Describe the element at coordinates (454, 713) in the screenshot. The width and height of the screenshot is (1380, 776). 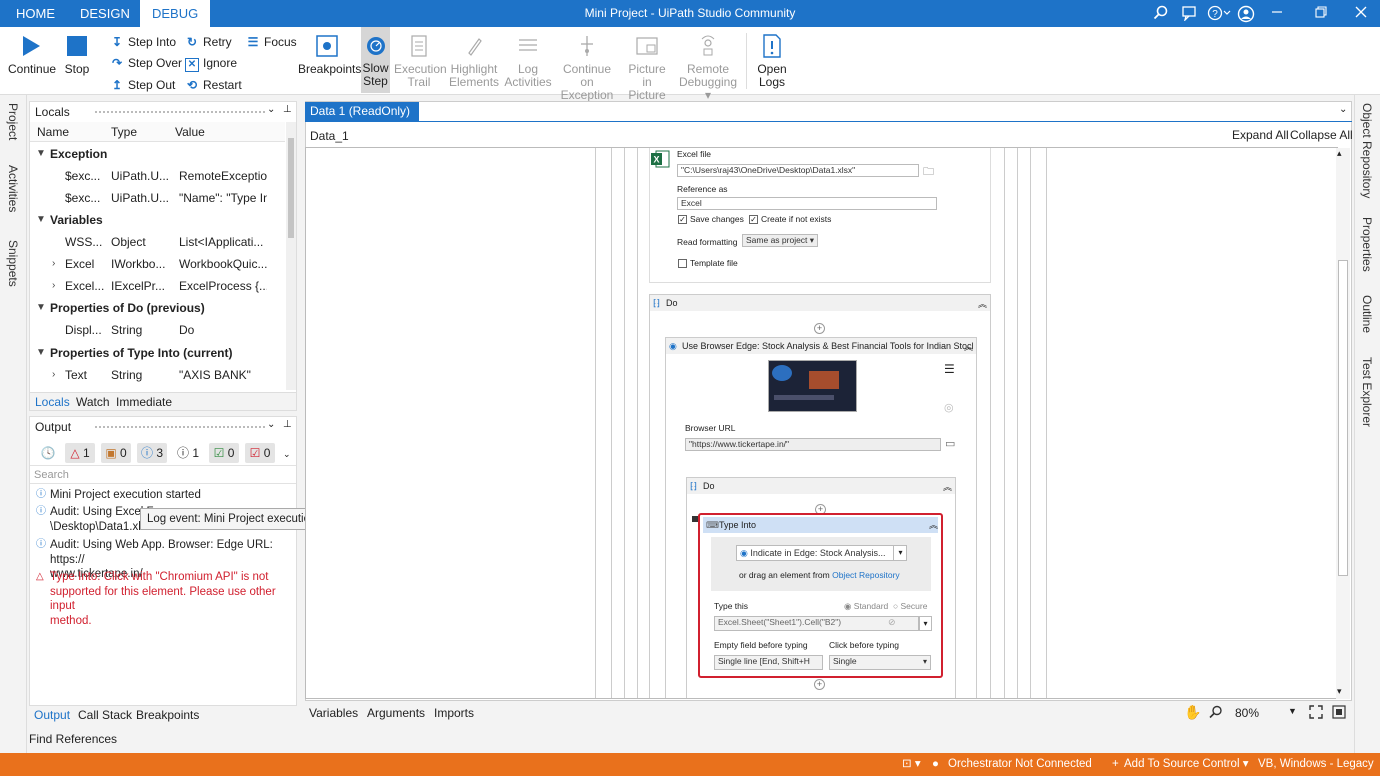
I see `tab-imports: Imports` at that location.